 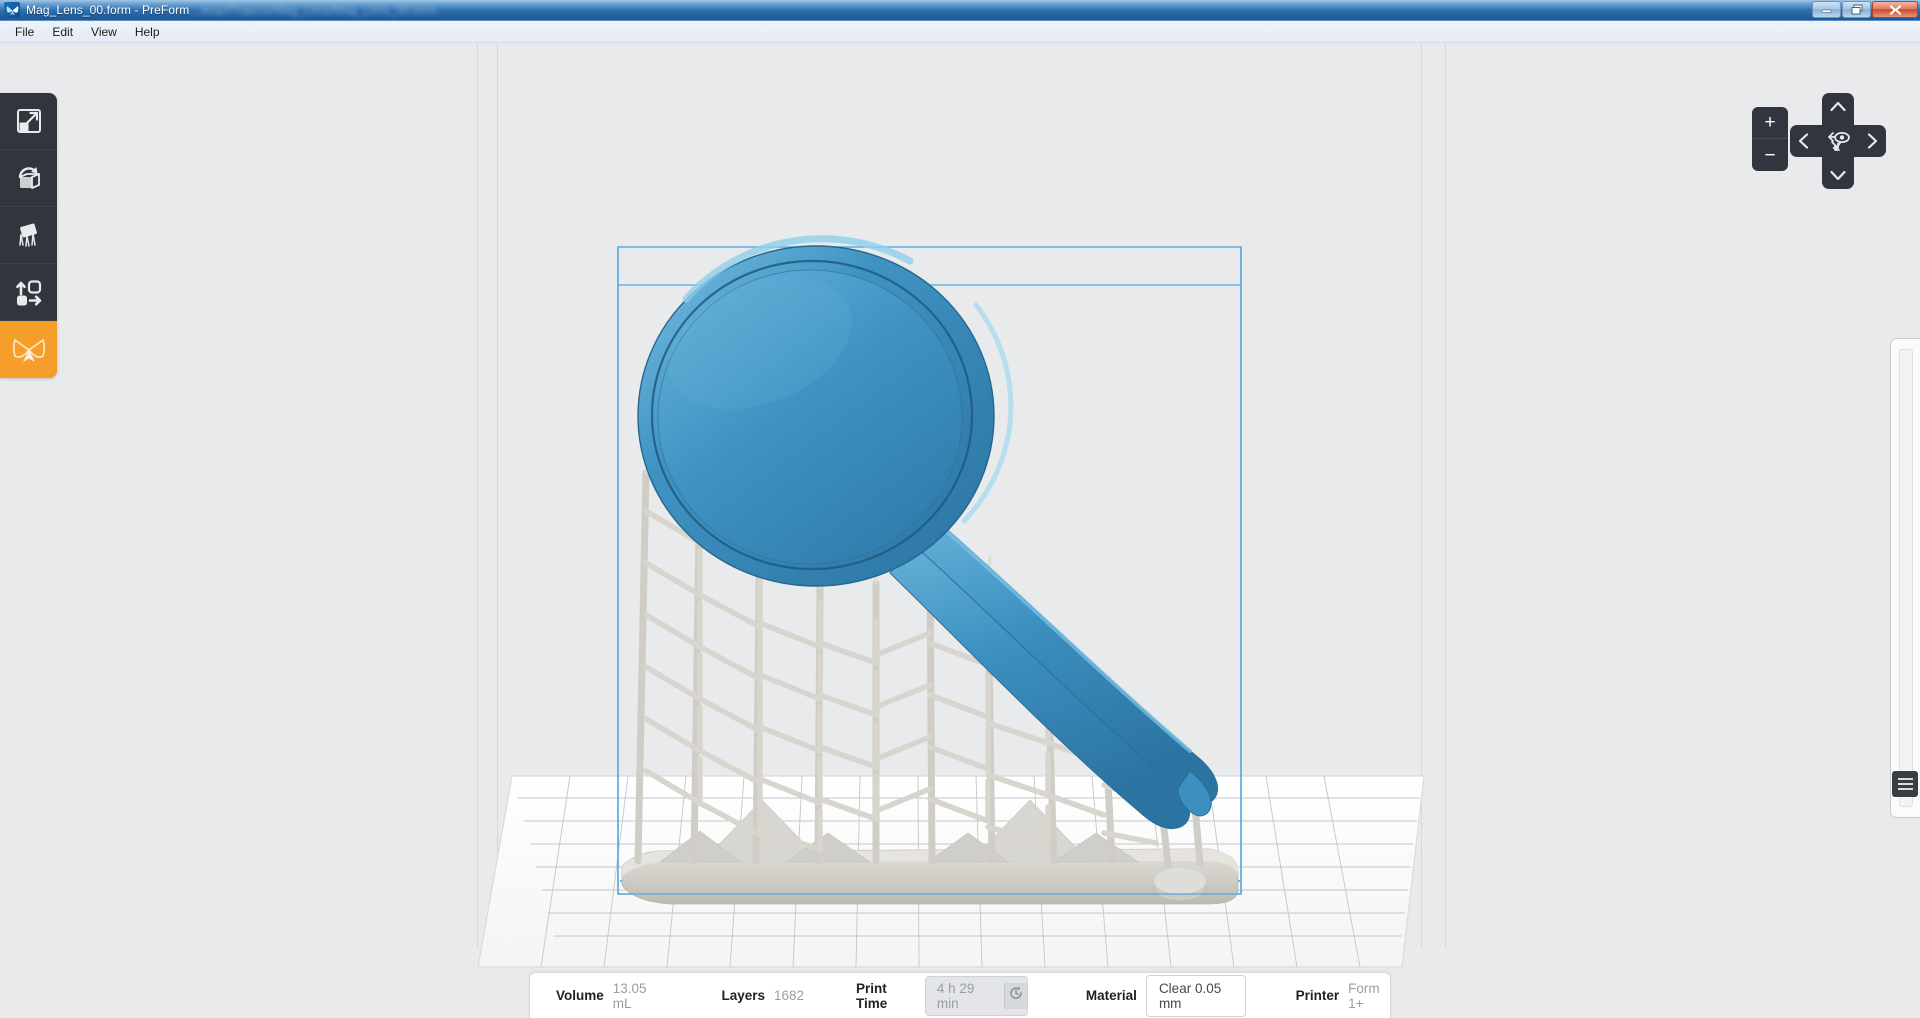 I want to click on orient-view-icon, so click(x=1838, y=141).